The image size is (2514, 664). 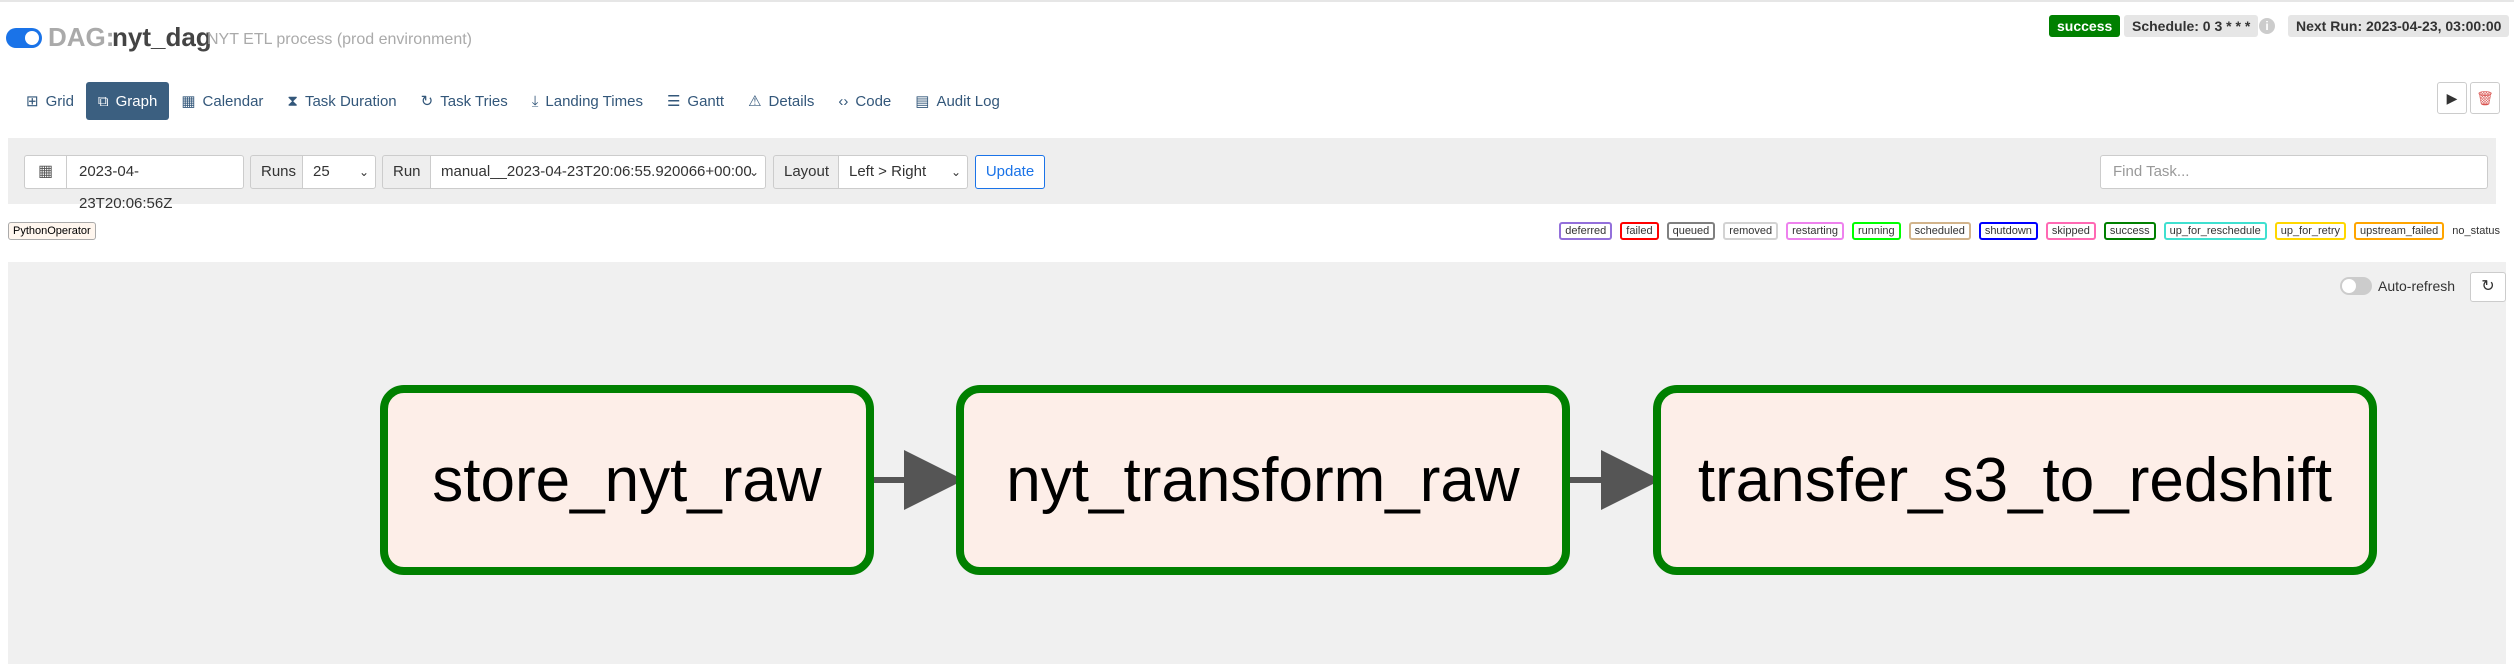 I want to click on task-node-nyt-transform-raw: nyt_transform_raw, so click(x=1263, y=480).